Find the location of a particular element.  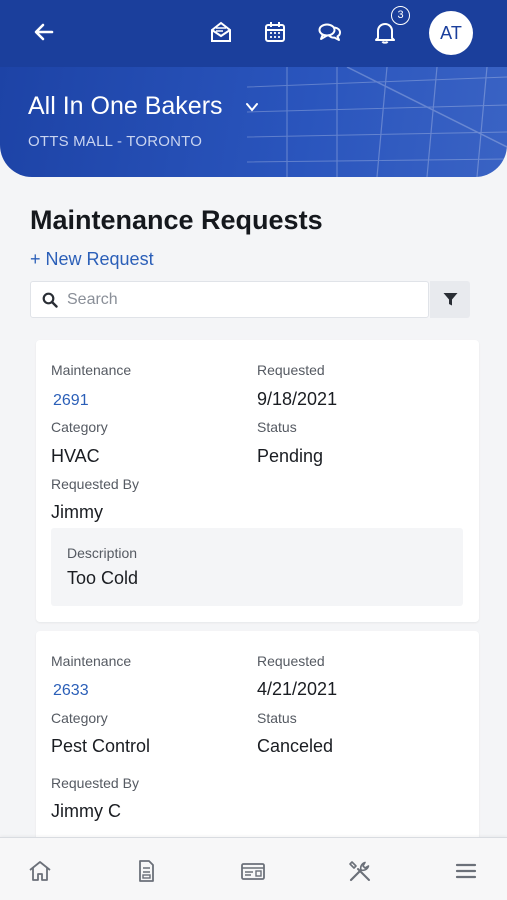

filter-button is located at coordinates (450, 299).